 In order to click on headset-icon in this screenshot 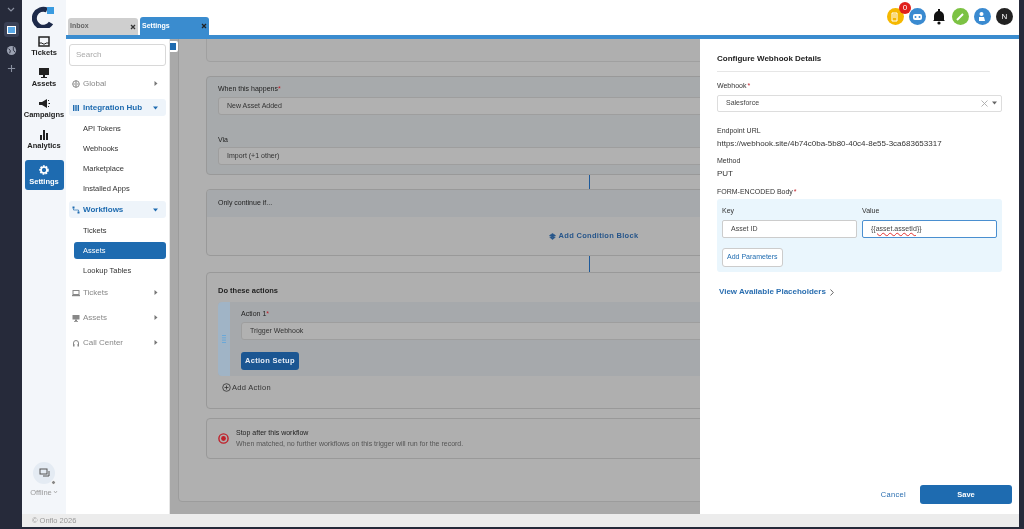, I will do `click(76, 342)`.